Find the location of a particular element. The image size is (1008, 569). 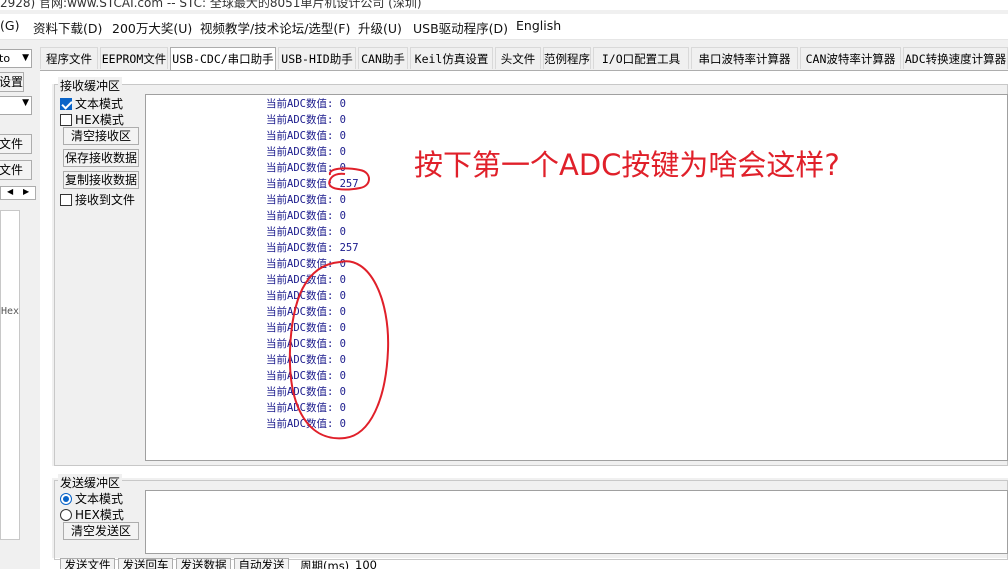

receive-to-file-label: 接收到文件 is located at coordinates (105, 200).